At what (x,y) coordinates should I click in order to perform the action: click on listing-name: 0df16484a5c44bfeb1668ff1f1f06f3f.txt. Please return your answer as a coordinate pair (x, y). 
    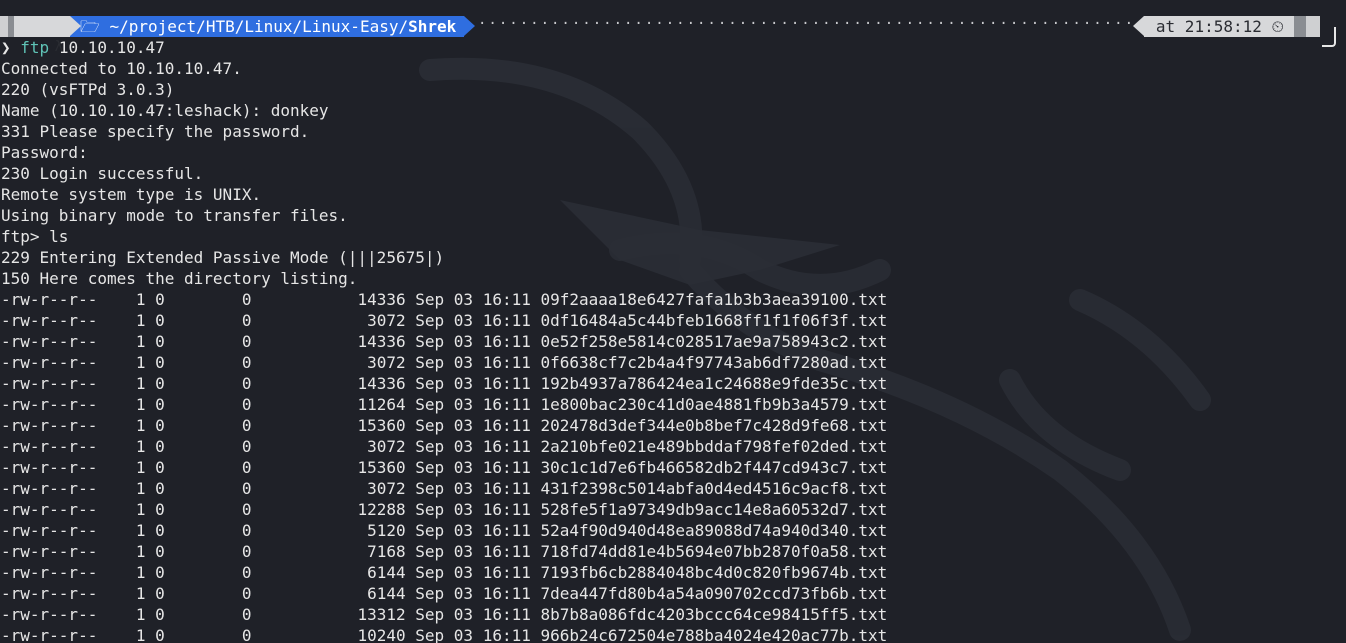
    Looking at the image, I should click on (714, 320).